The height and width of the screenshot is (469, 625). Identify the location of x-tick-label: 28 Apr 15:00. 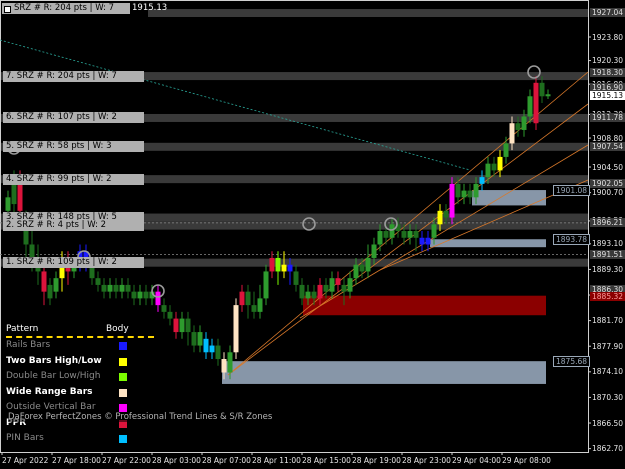
(326, 460).